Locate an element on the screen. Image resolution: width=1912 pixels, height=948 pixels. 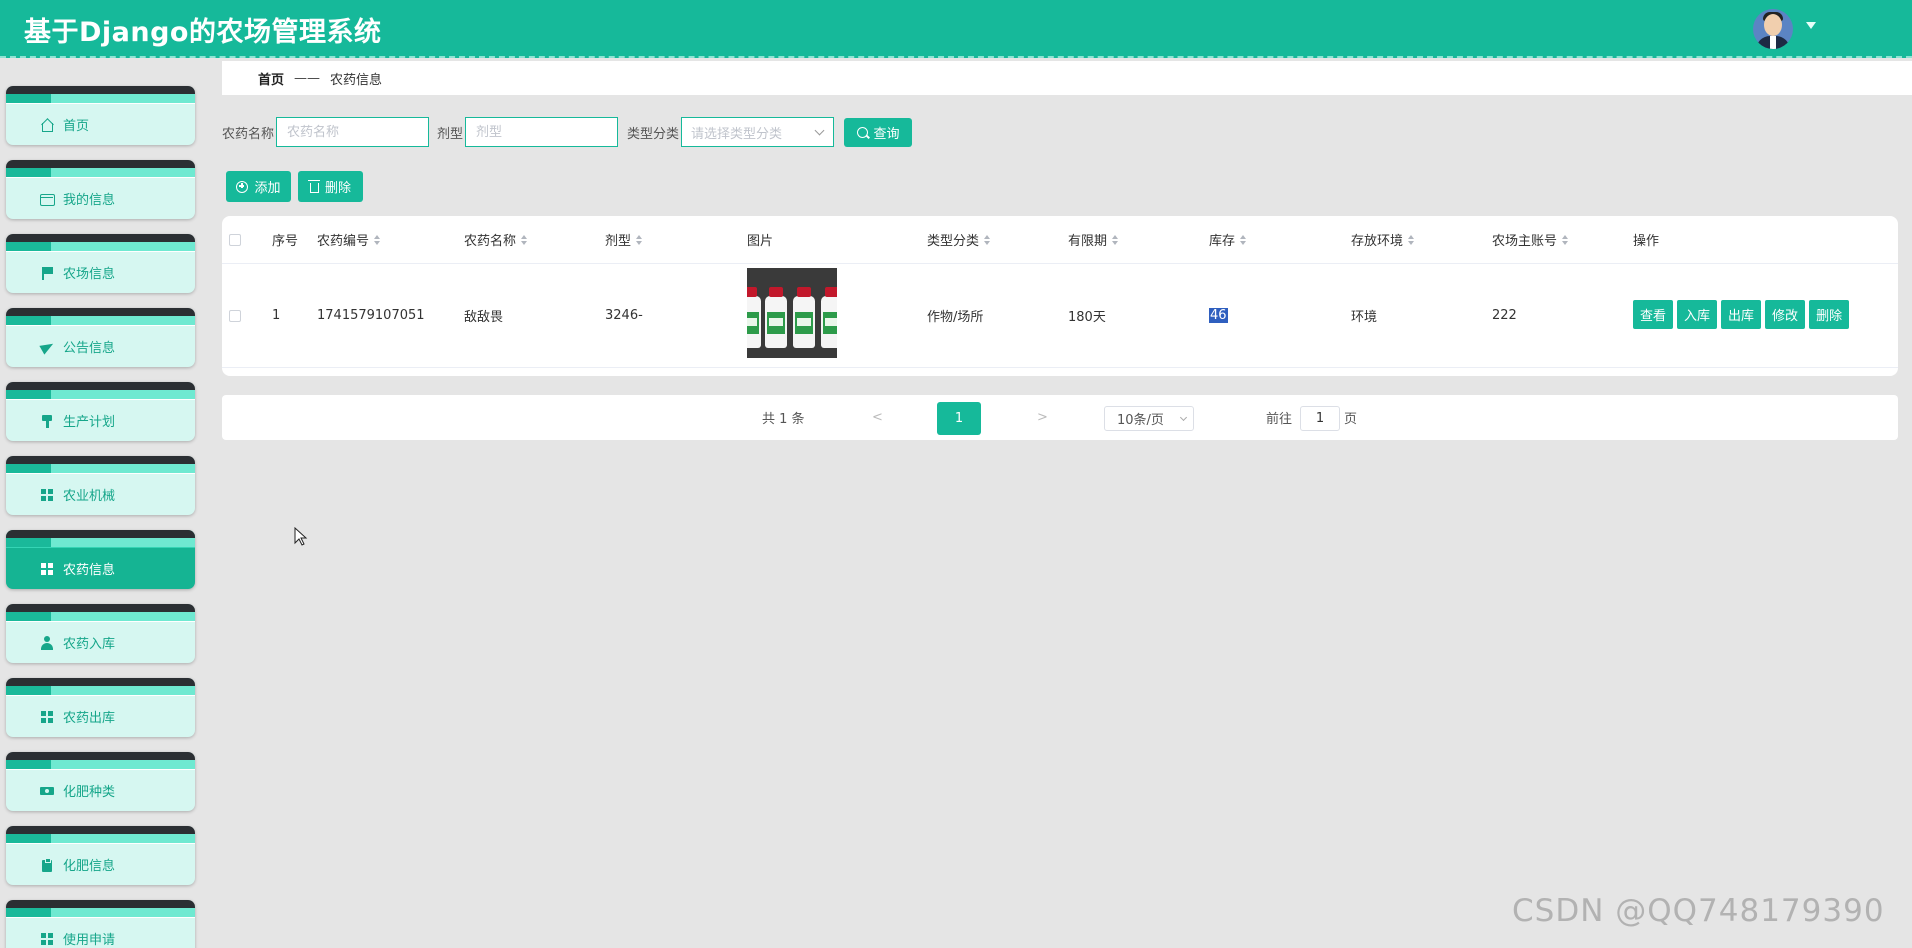
category-select: 请选择类型分类 is located at coordinates (758, 132).